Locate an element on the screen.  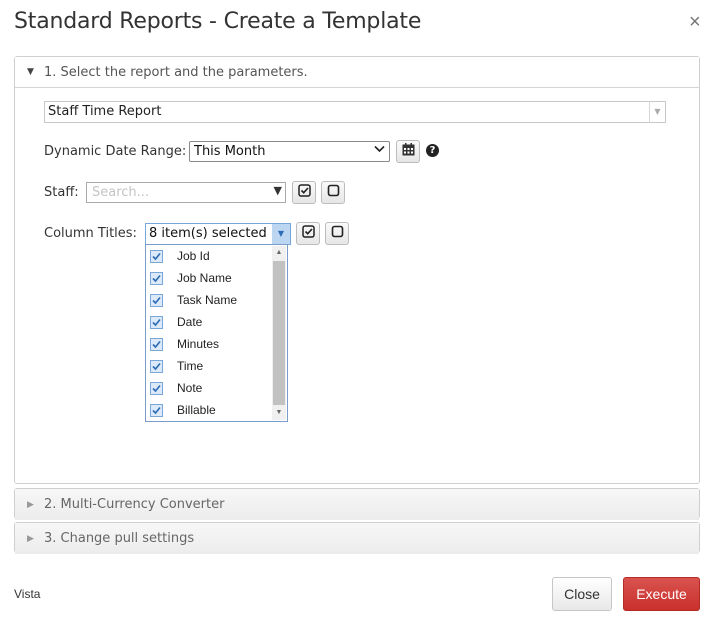
scroll-thumb is located at coordinates (279, 333).